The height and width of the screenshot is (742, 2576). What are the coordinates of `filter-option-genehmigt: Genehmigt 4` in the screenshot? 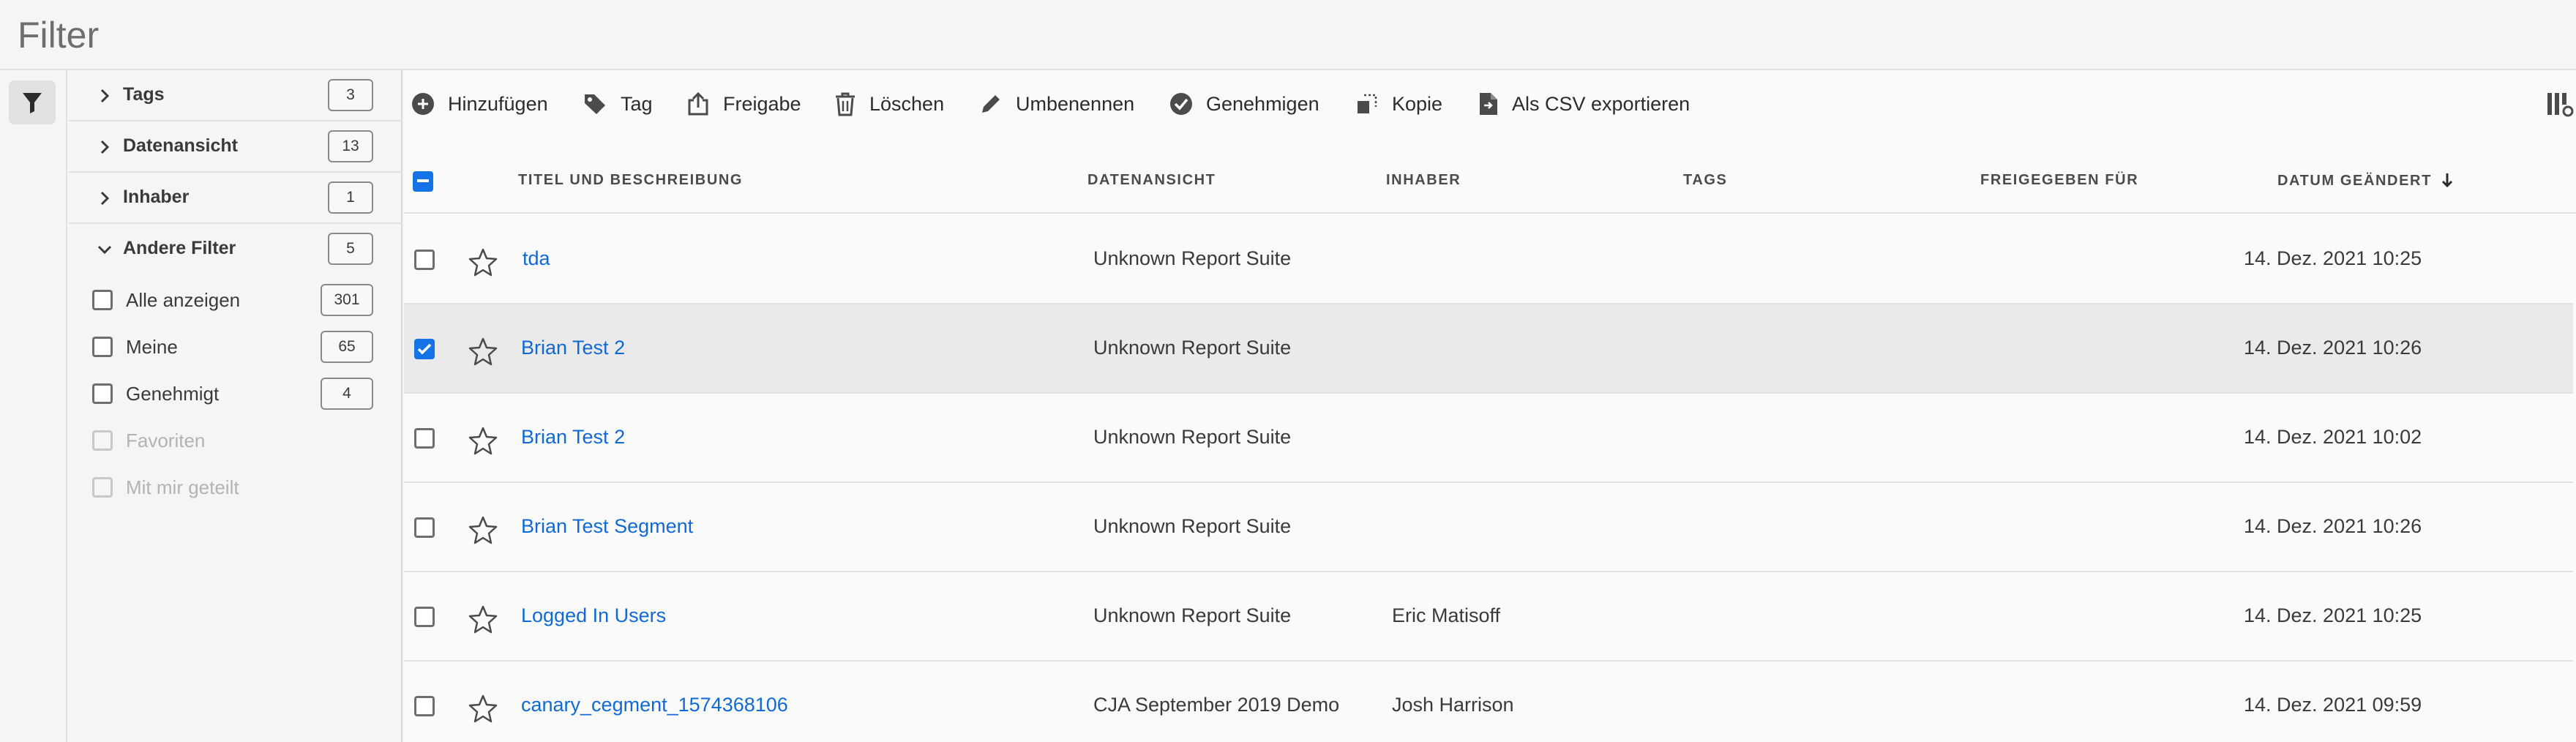 It's located at (235, 393).